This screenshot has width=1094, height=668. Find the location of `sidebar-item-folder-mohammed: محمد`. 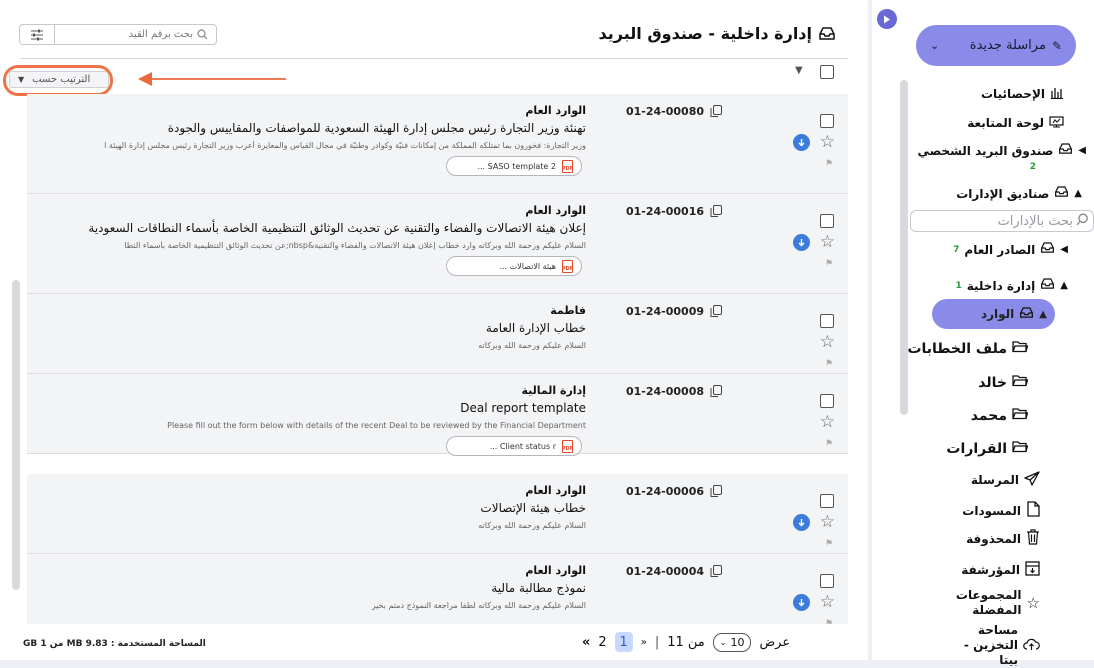

sidebar-item-folder-mohammed: محمد is located at coordinates (999, 415).